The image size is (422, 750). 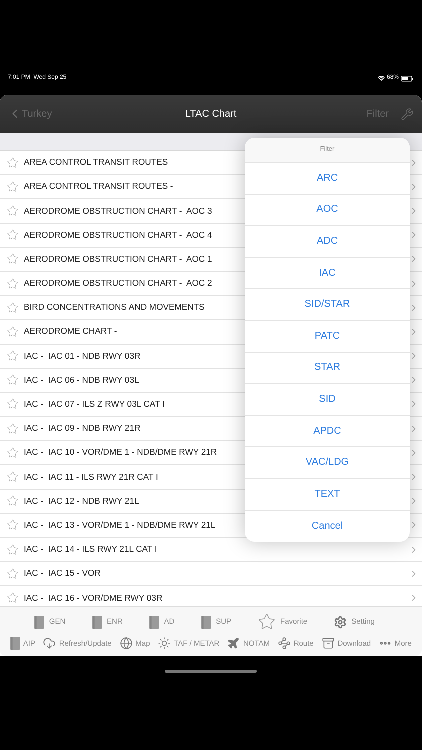 I want to click on back-button: Turkey, so click(x=48, y=114).